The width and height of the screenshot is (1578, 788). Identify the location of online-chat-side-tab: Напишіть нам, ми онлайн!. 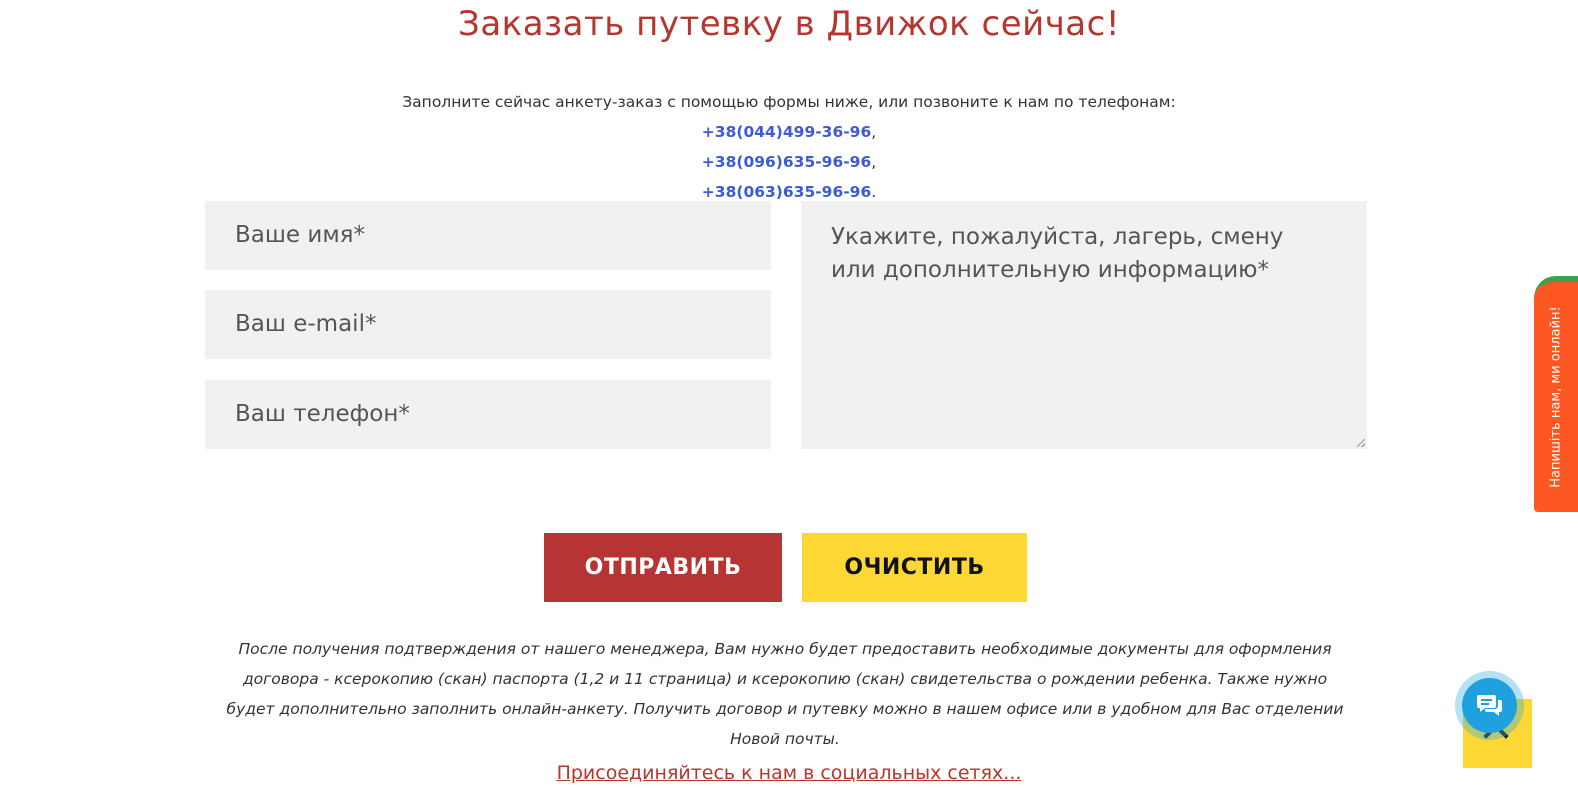
(1556, 394).